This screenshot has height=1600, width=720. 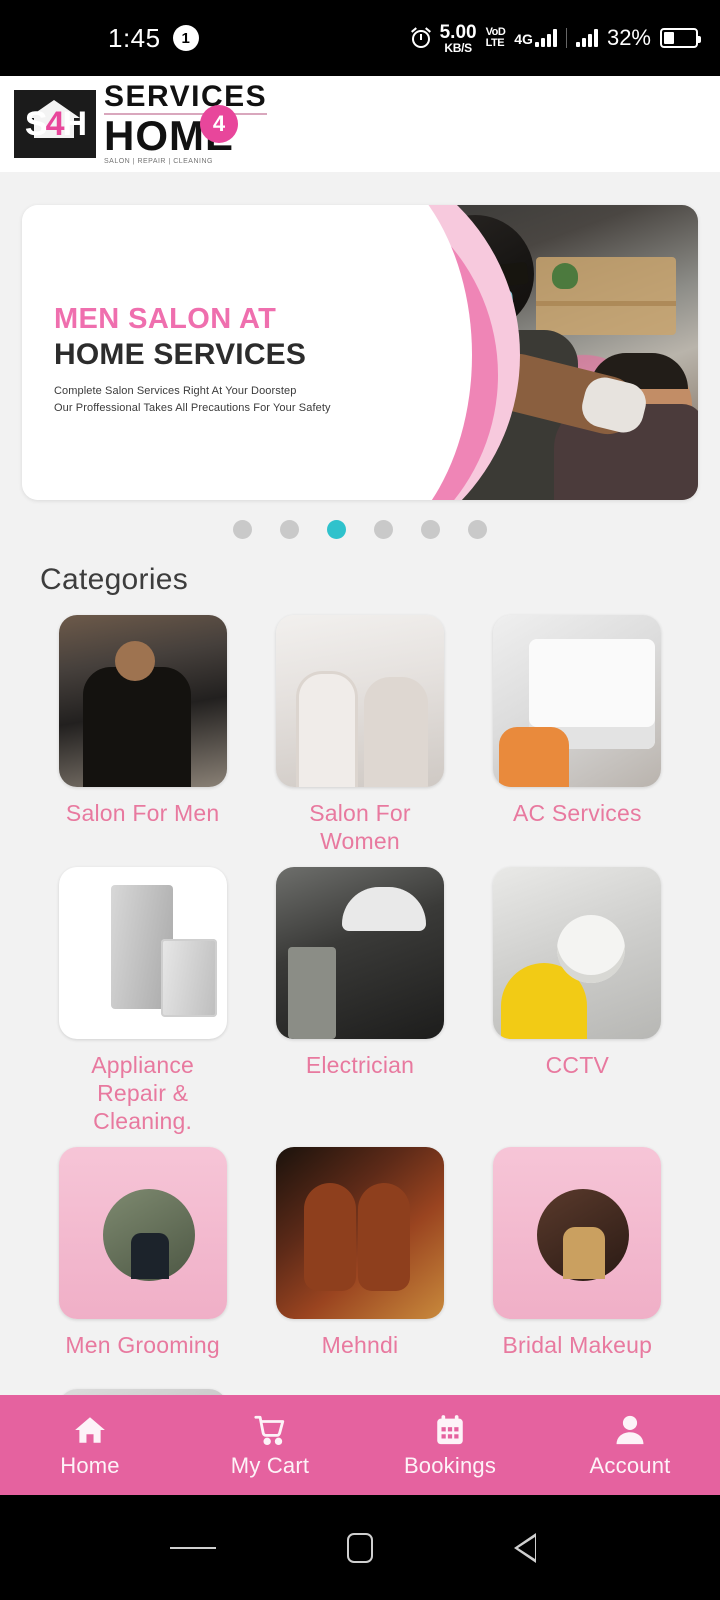 What do you see at coordinates (142, 813) in the screenshot?
I see `category-label: Salon For Men` at bounding box center [142, 813].